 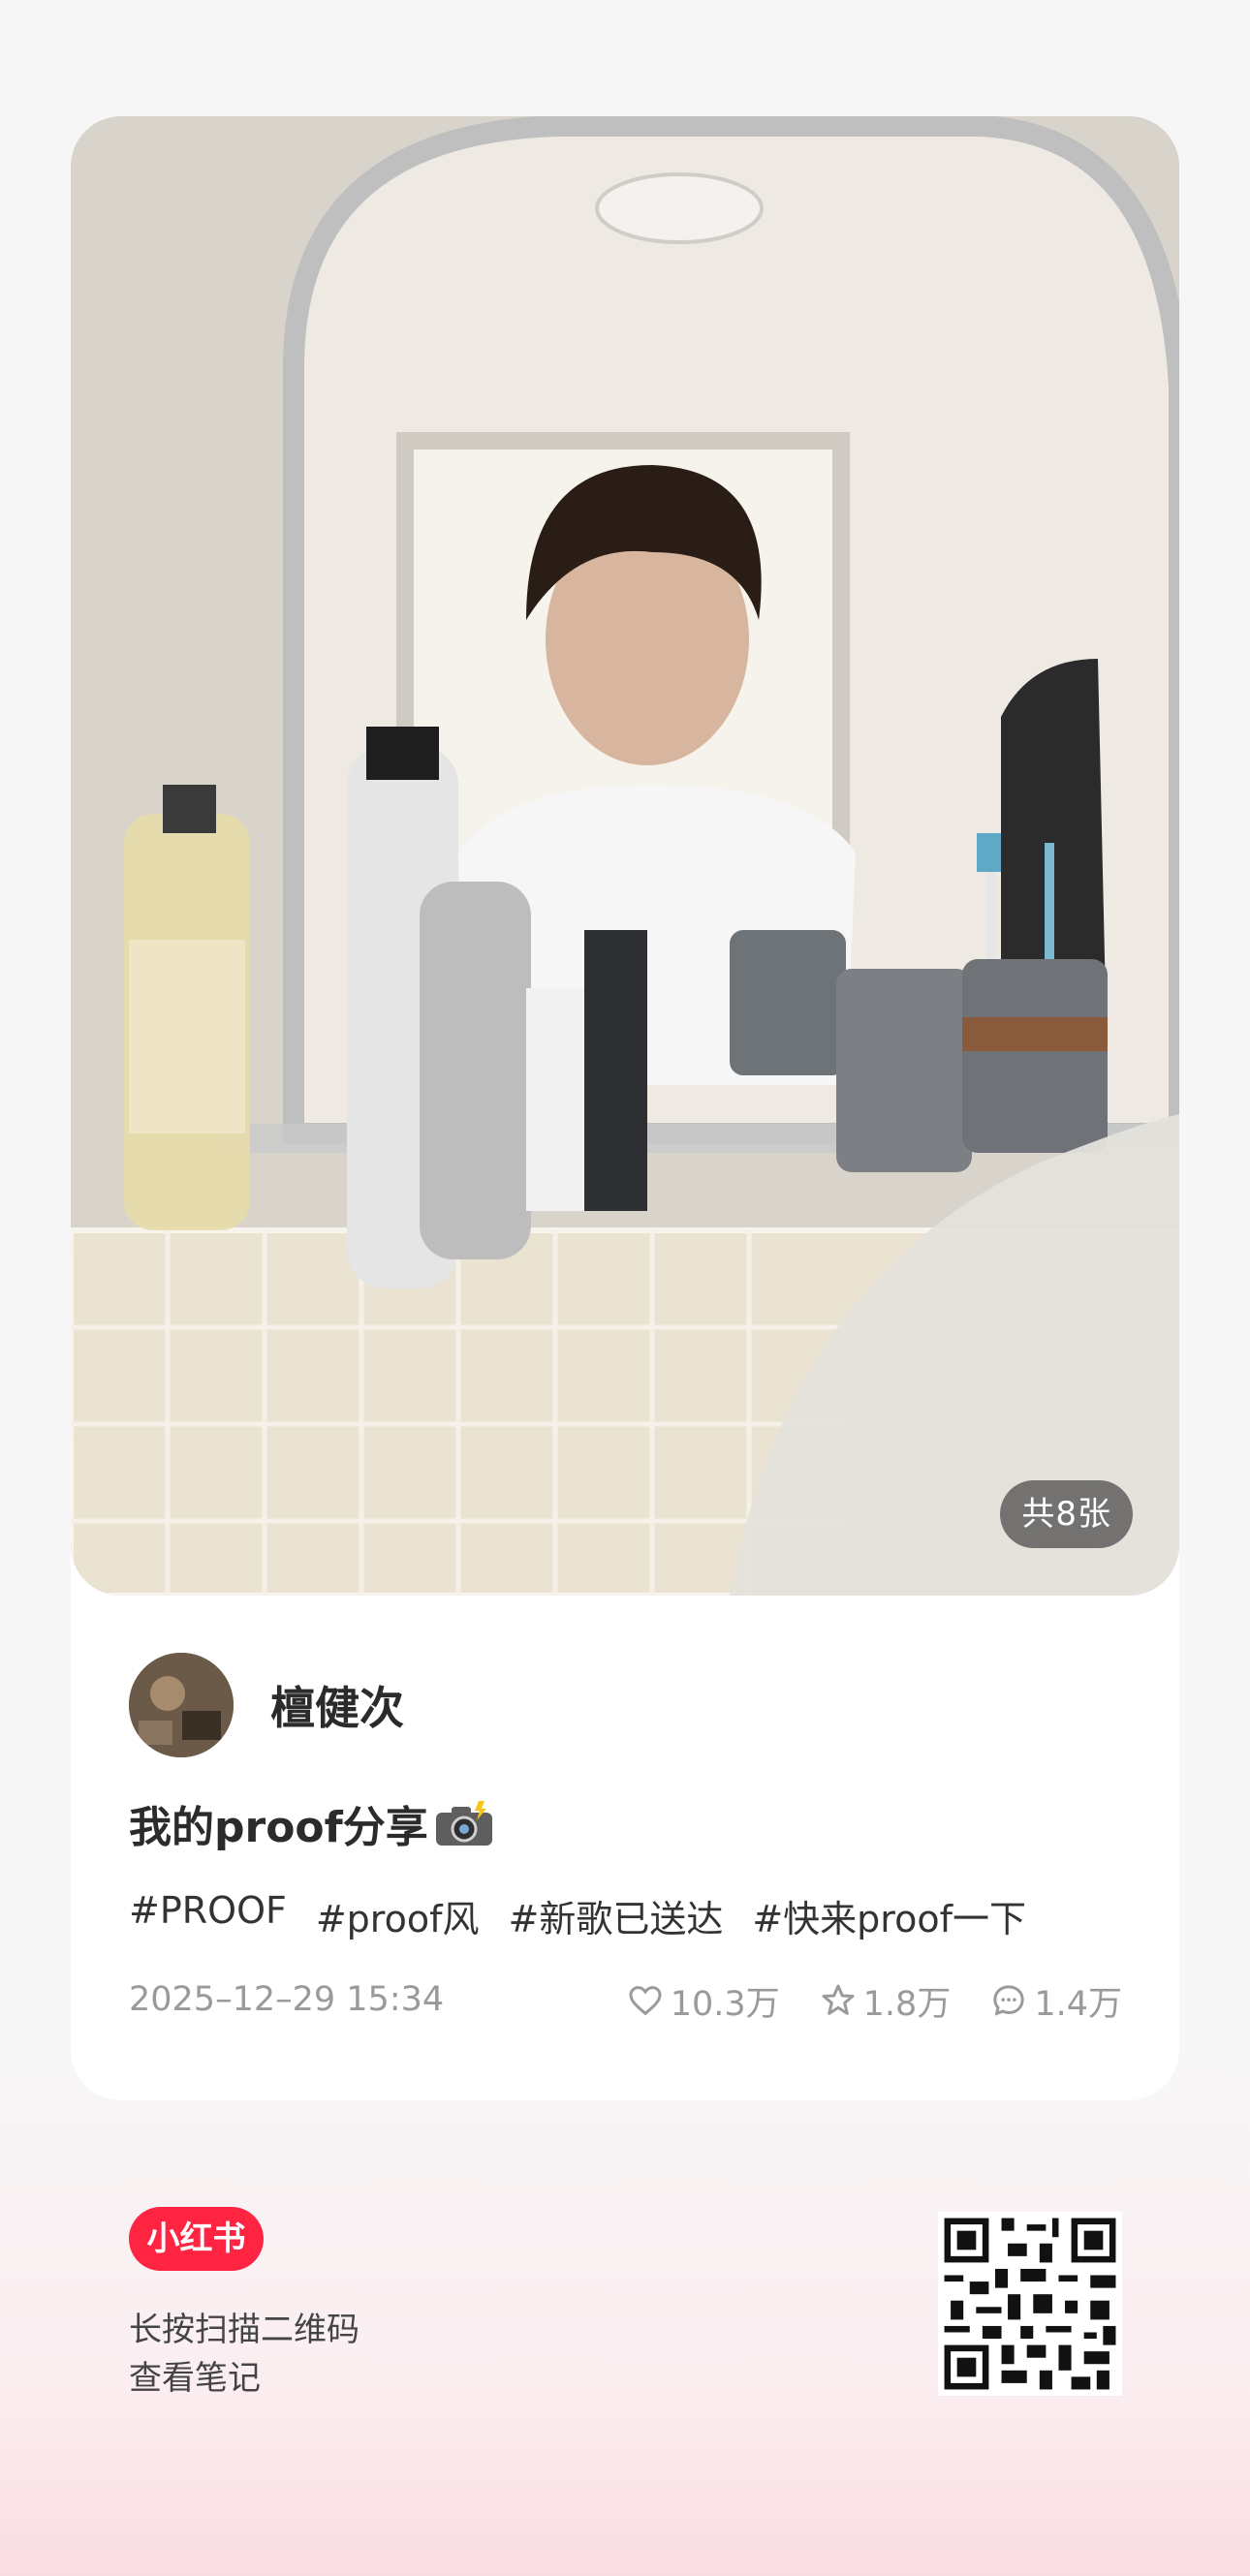 I want to click on scan-hint: 长按扫描二维码 查看笔记, so click(x=244, y=2354).